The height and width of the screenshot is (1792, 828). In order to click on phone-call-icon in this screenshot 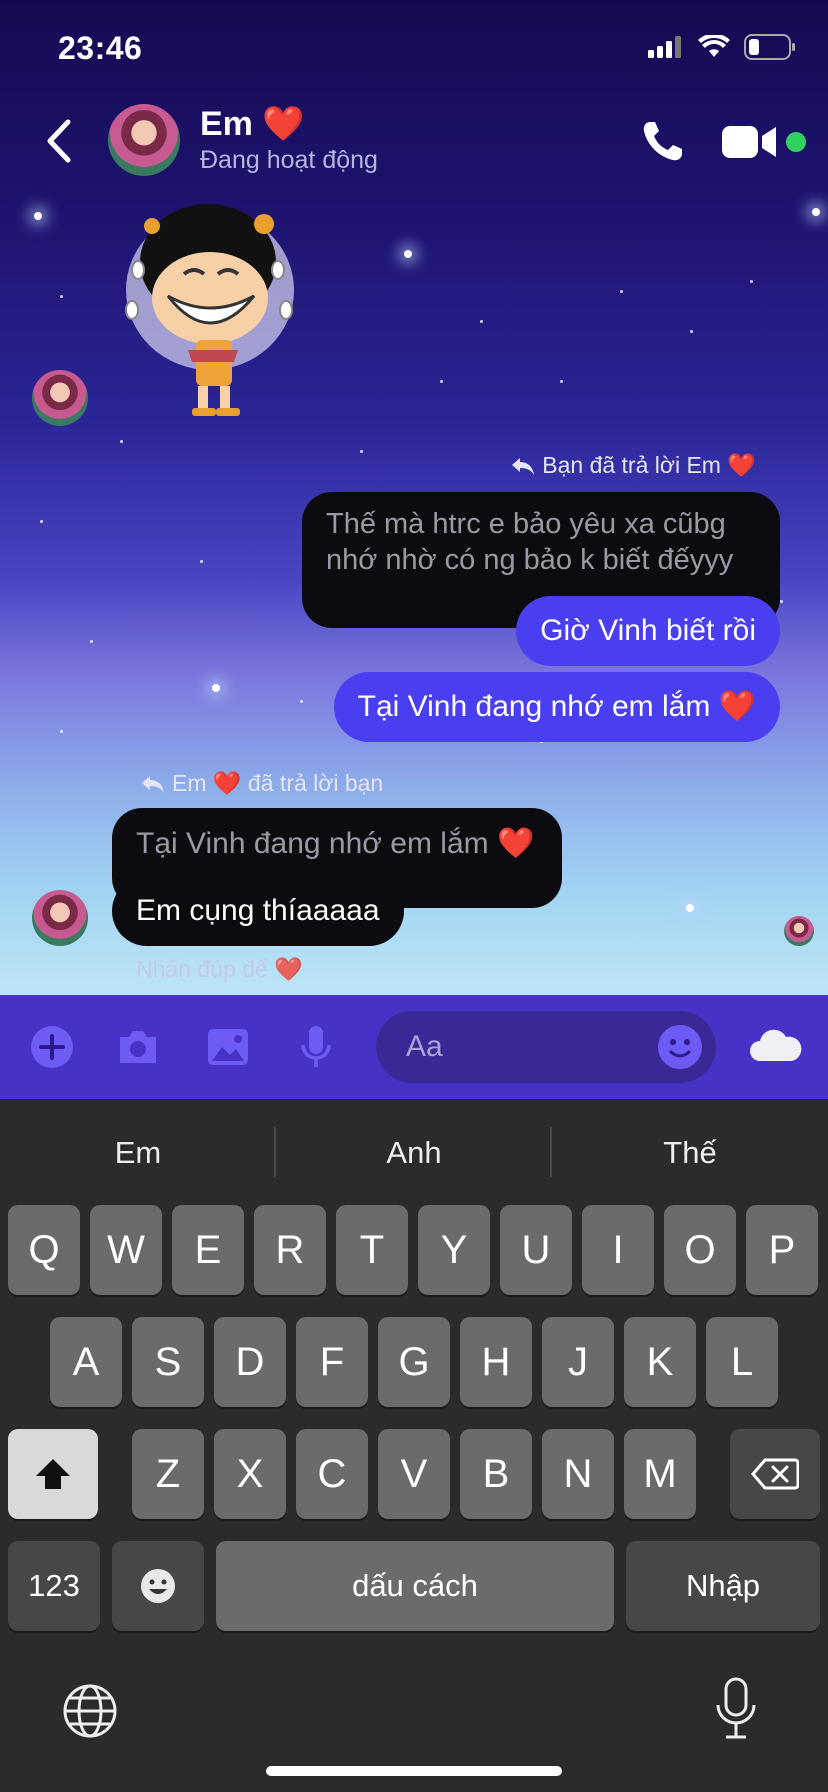, I will do `click(663, 141)`.